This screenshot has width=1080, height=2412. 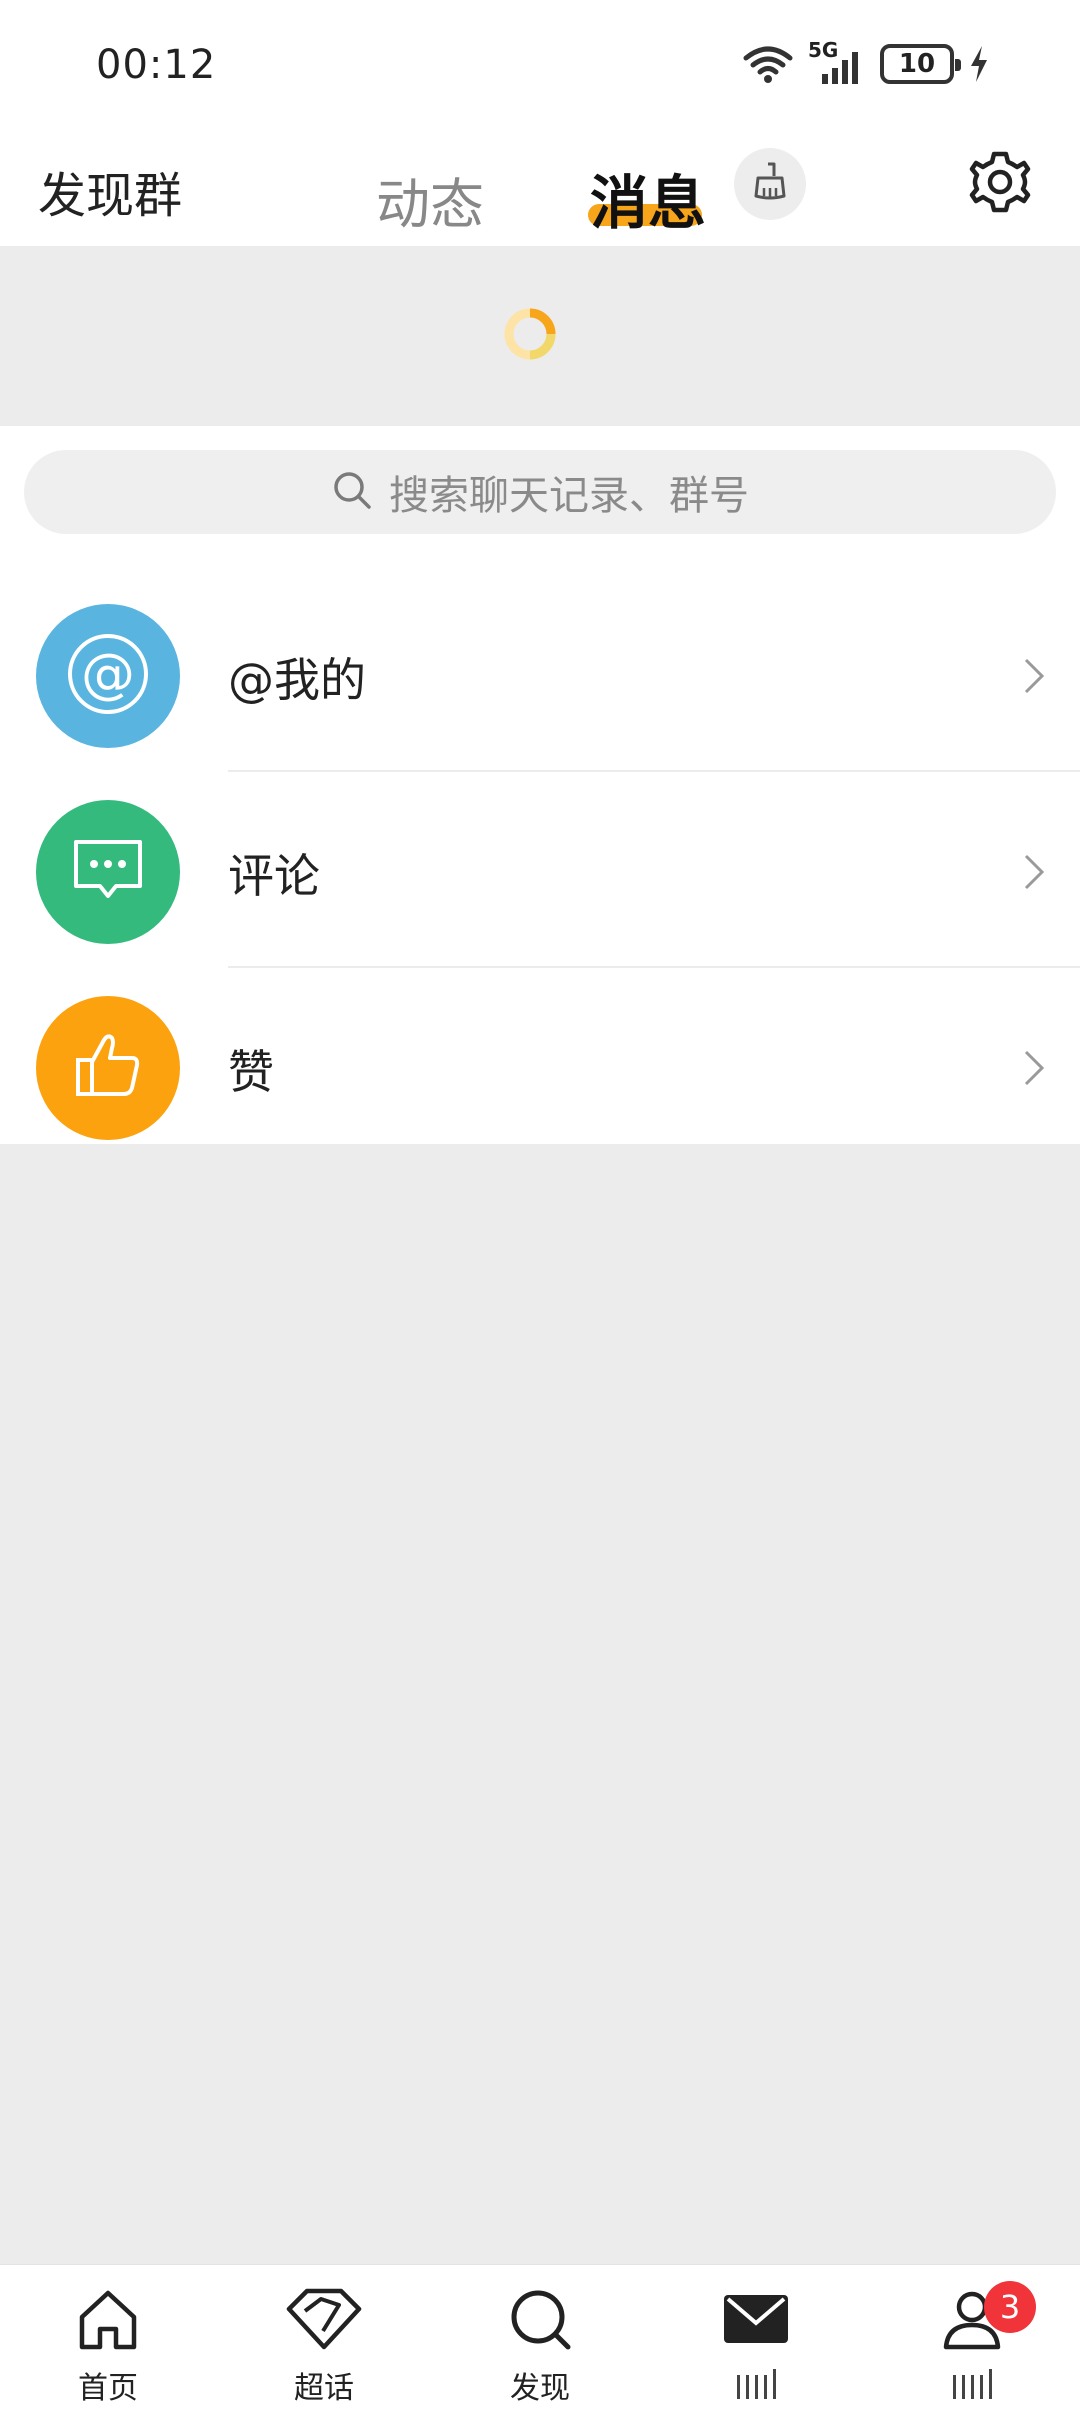 I want to click on nav-profile-indicator, so click(x=972, y=2384).